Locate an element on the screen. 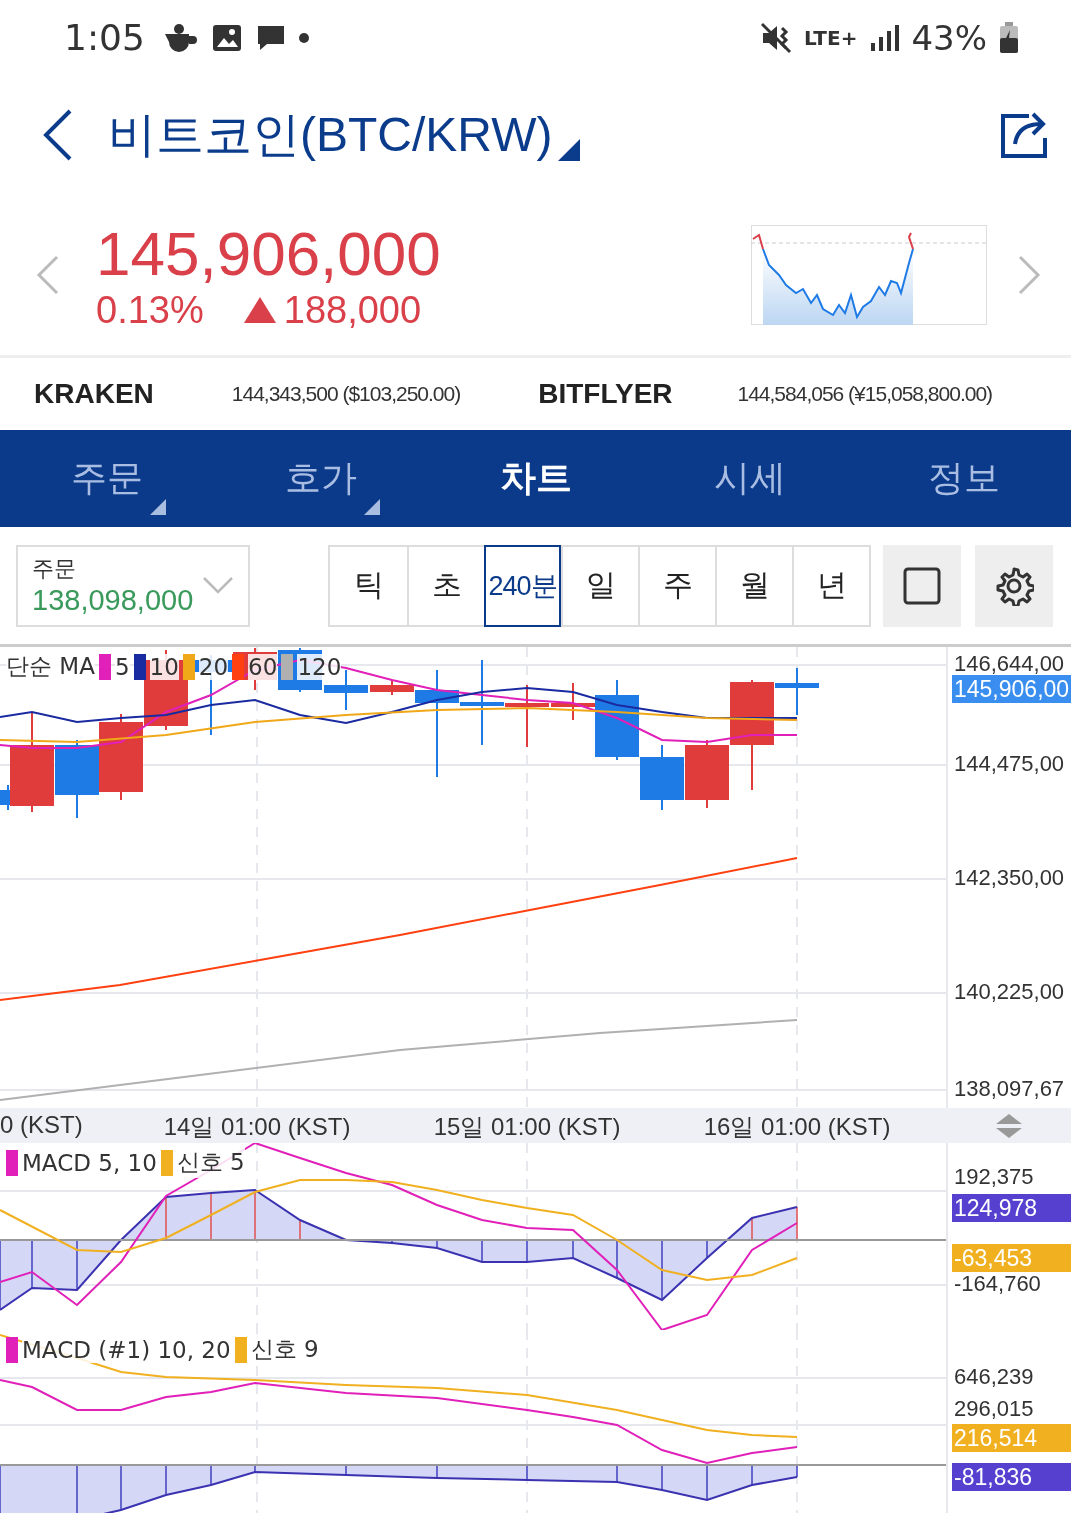  nav-tab: 시세 is located at coordinates (749, 478).